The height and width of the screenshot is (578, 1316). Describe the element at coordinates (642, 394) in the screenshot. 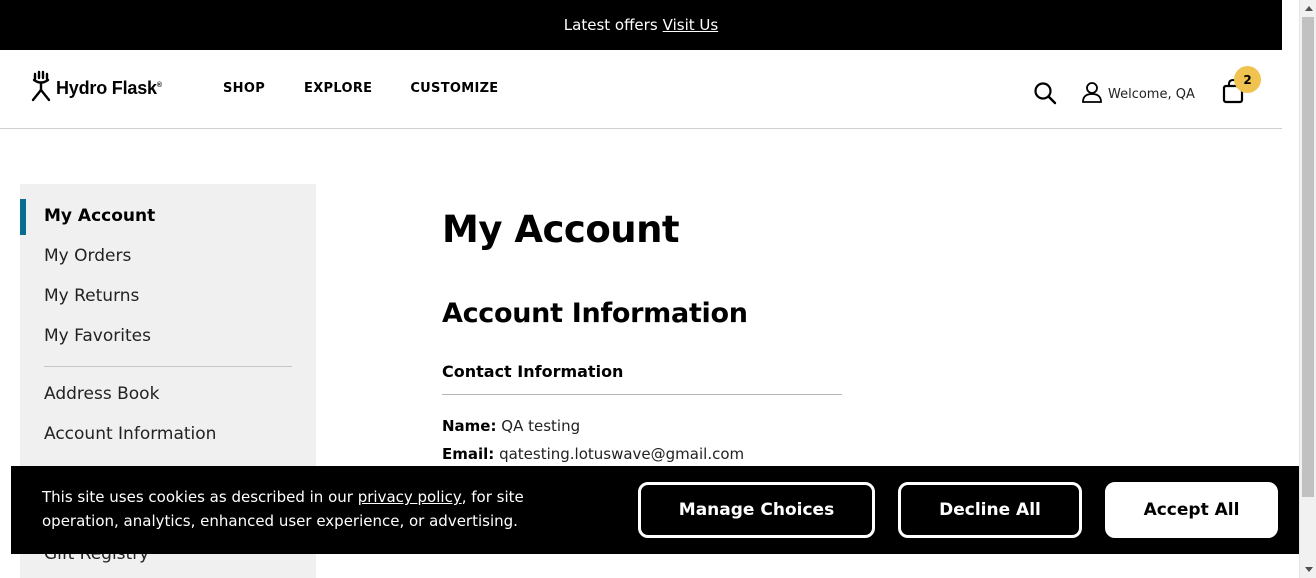

I see `contact-divider` at that location.